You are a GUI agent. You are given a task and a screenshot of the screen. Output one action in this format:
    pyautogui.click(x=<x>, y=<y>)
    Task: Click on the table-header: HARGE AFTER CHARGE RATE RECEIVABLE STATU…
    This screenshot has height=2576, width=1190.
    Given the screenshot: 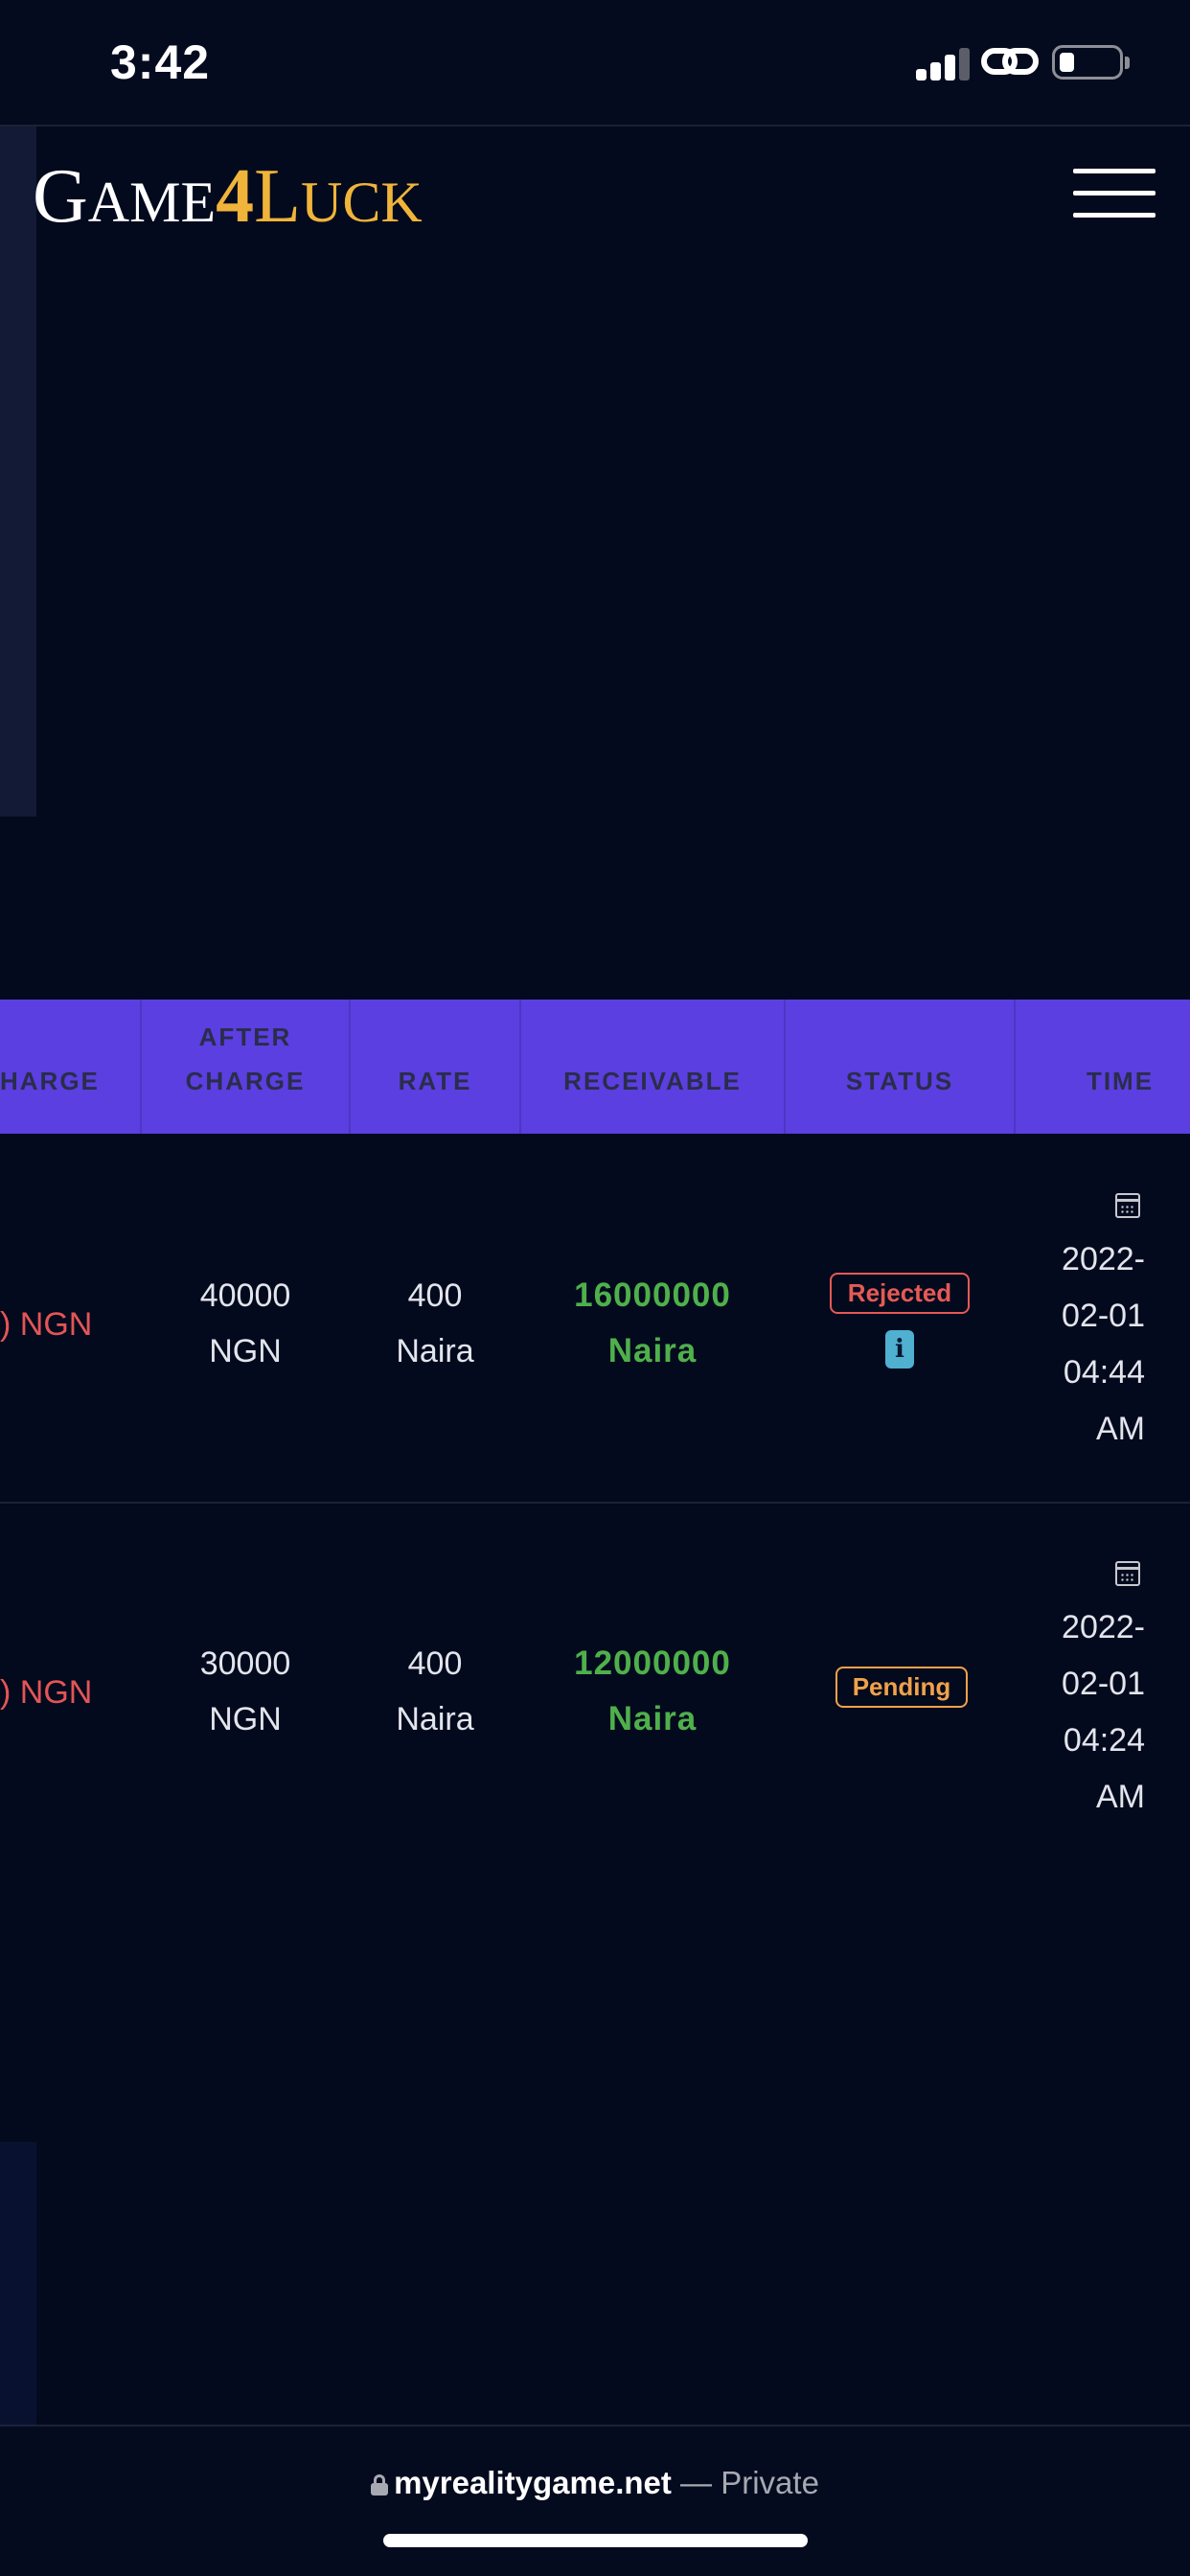 What is the action you would take?
    pyautogui.click(x=595, y=1067)
    